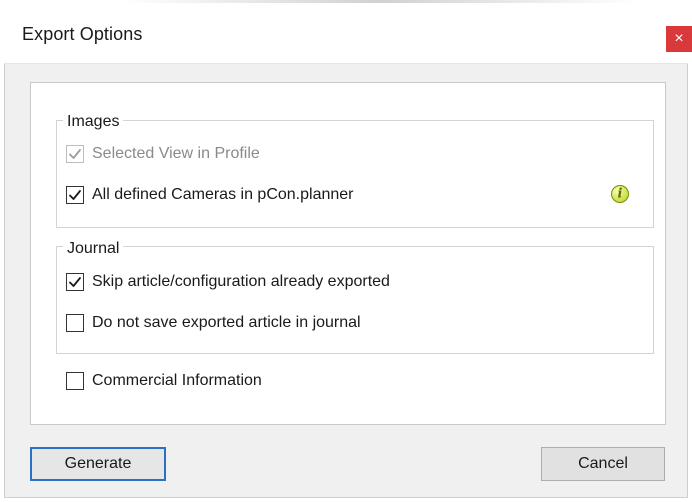  I want to click on commercial-information-label: Commercial Information, so click(177, 380).